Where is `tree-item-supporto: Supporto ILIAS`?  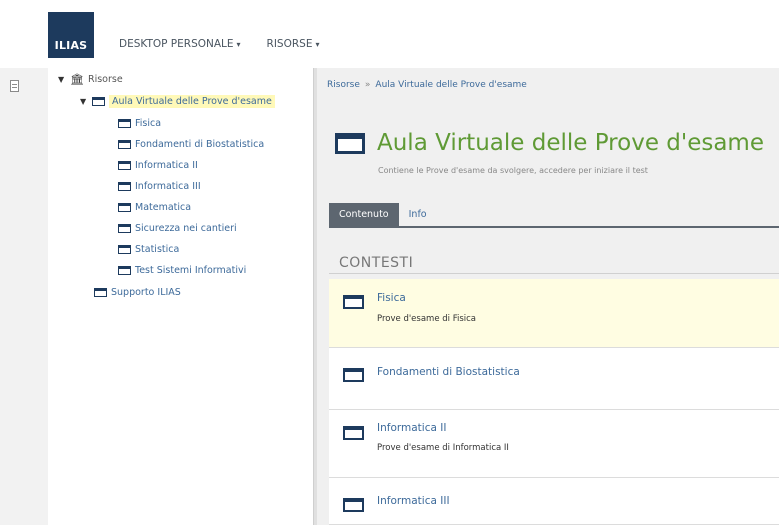 tree-item-supporto: Supporto ILIAS is located at coordinates (137, 292).